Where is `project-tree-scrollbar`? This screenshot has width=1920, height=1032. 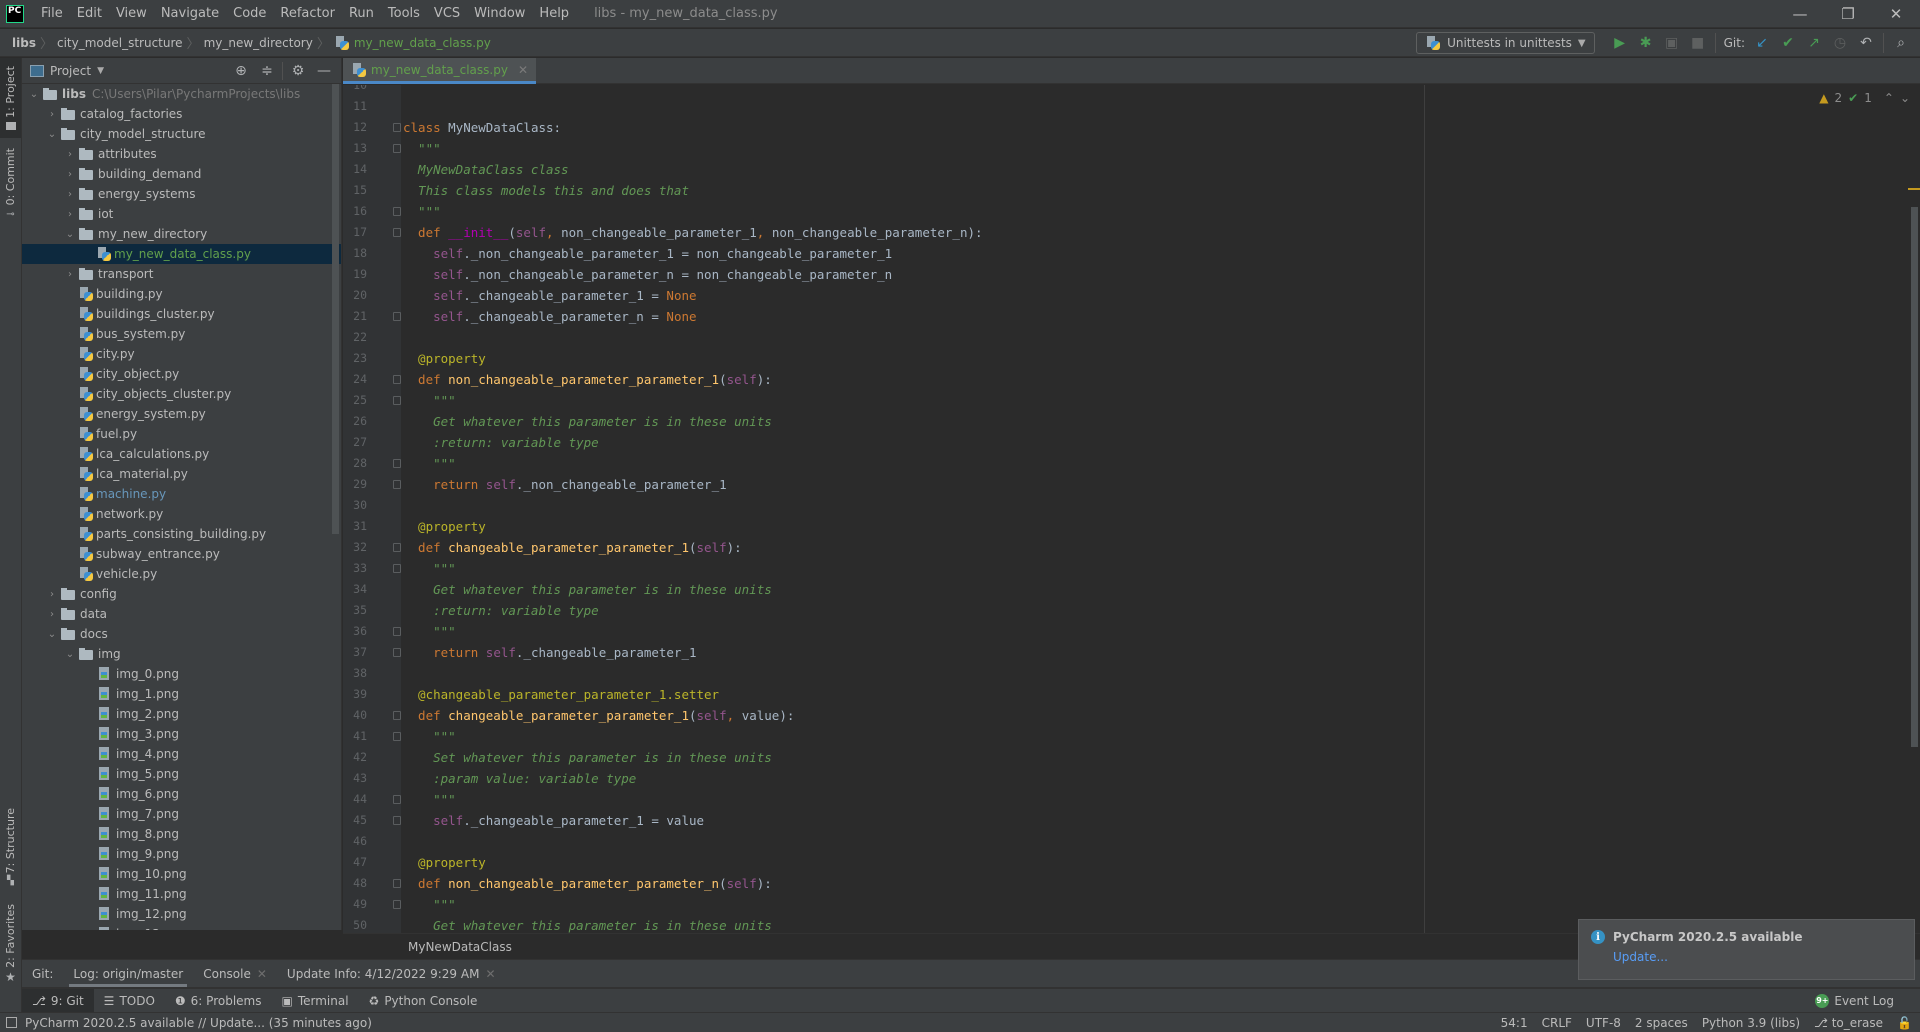
project-tree-scrollbar is located at coordinates (335, 309).